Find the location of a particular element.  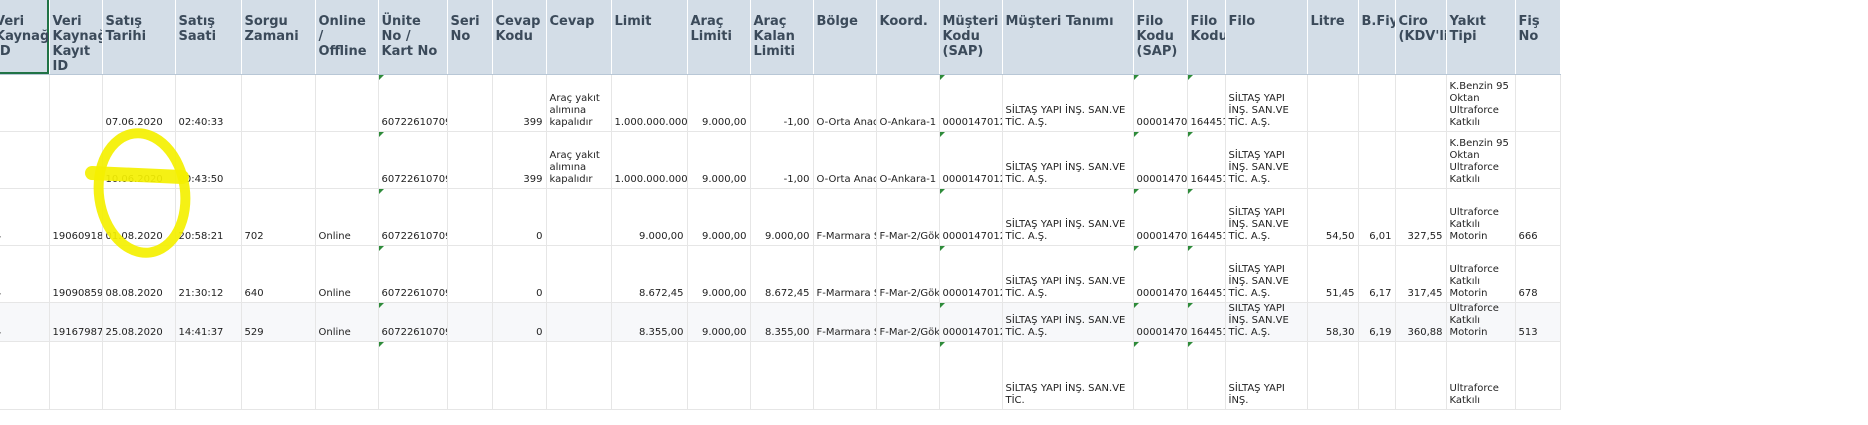

cell-b-fiyat: 6,19 is located at coordinates (1377, 322).